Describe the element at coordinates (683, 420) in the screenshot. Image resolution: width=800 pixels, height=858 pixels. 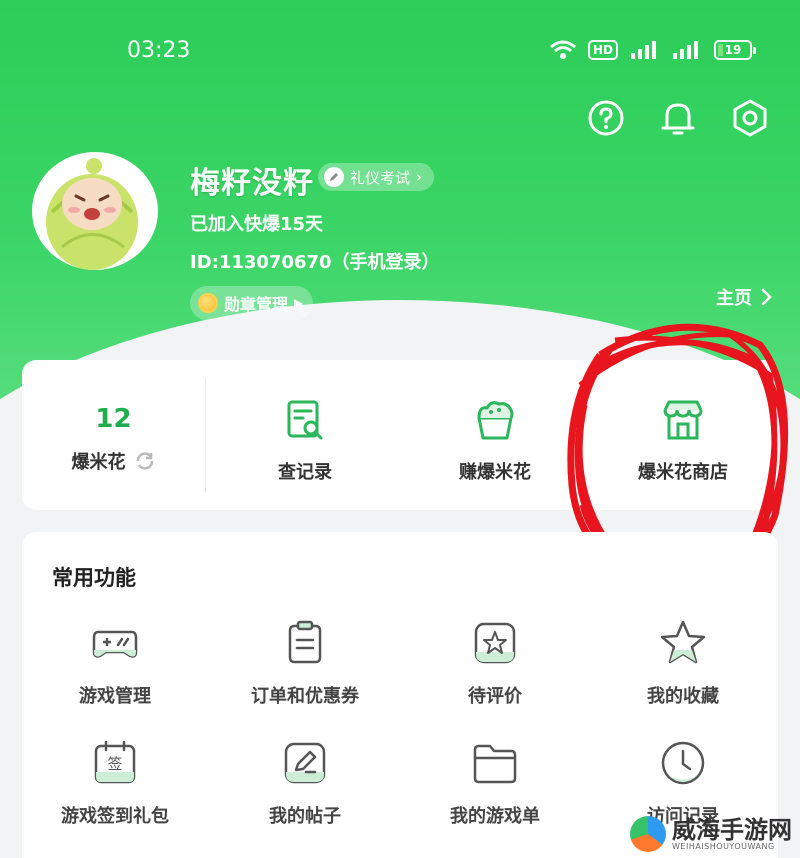
I see `store-icon` at that location.